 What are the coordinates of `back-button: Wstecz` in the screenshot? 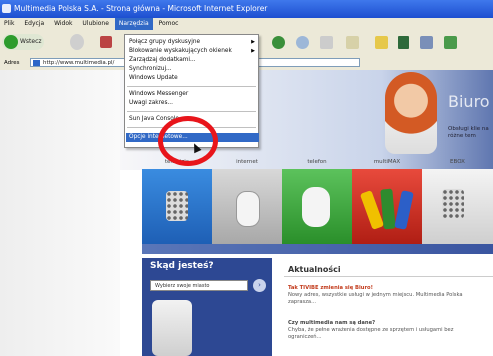 It's located at (23, 42).